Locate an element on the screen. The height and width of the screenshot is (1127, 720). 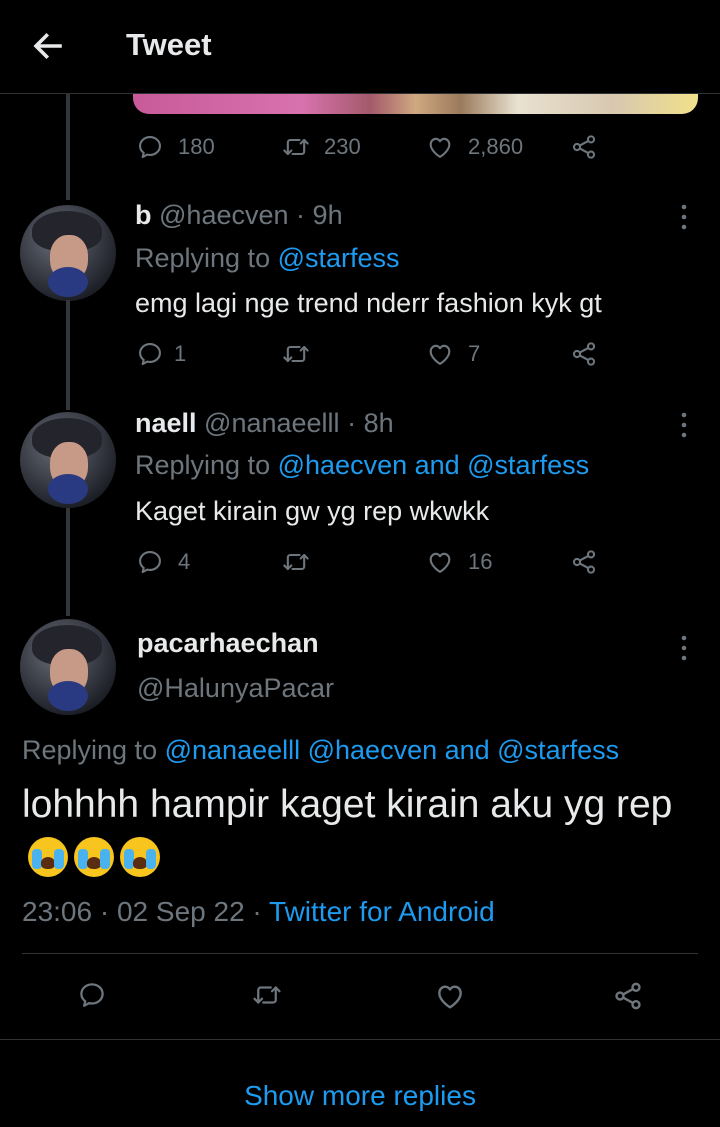
tweet-text: emg lagi nge trend nderr fashion kyk gt is located at coordinates (368, 303).